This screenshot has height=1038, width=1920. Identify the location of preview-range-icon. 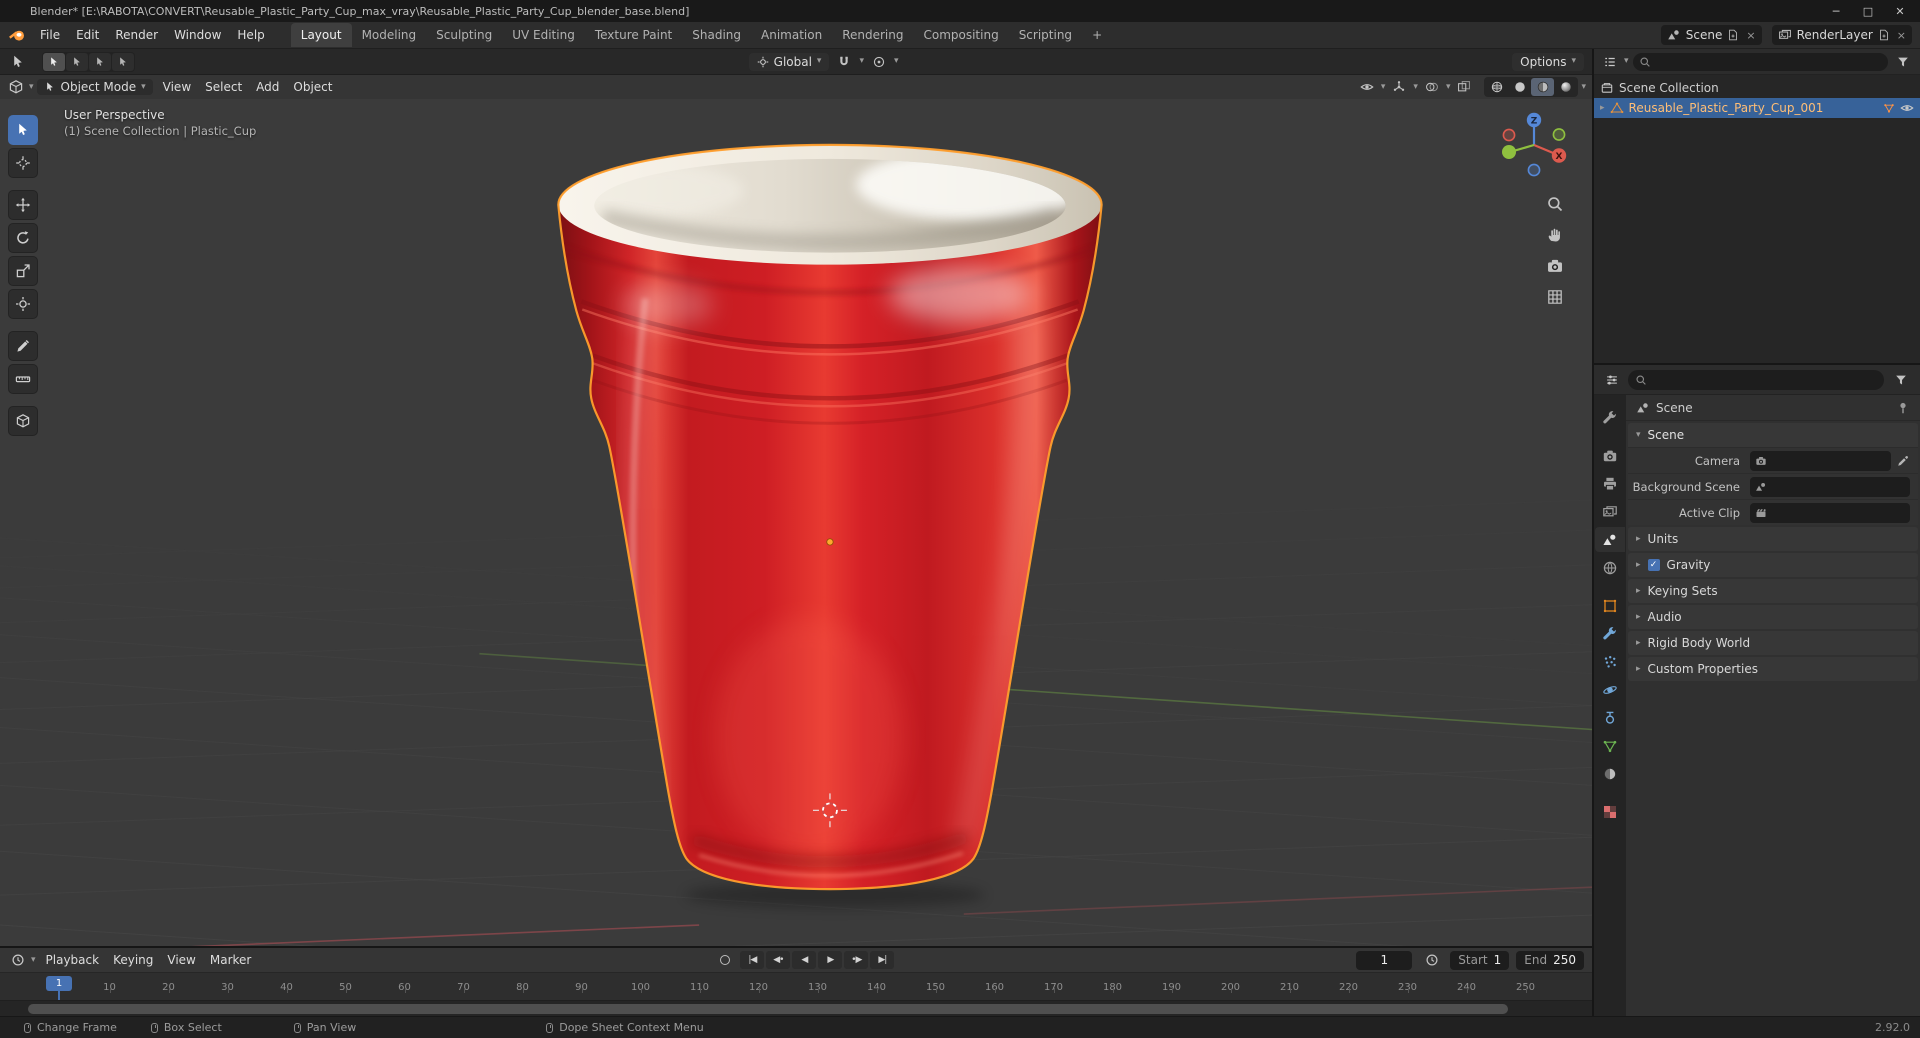
(1432, 960).